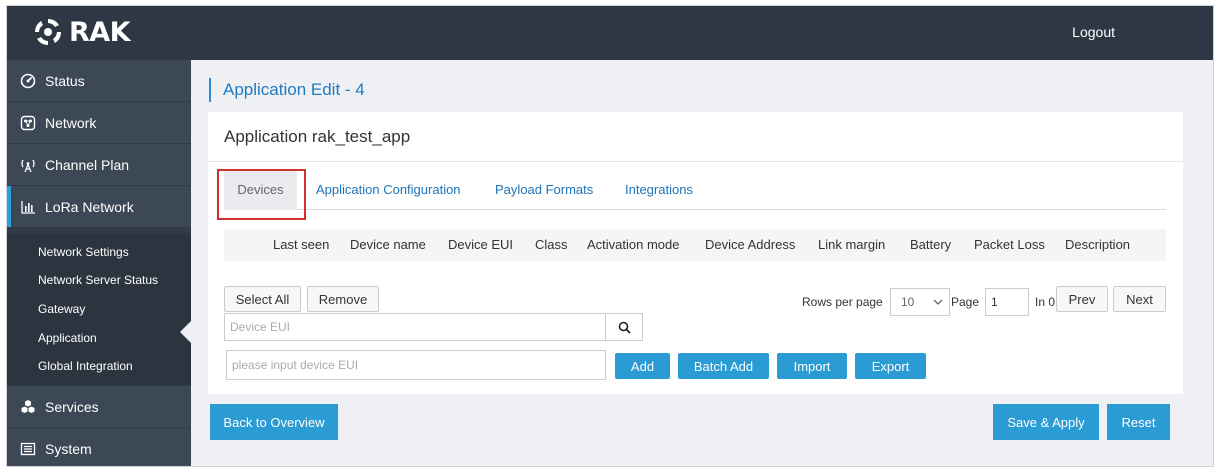 The image size is (1222, 476). Describe the element at coordinates (610, 33) in the screenshot. I see `top-bar: RAK Logout` at that location.